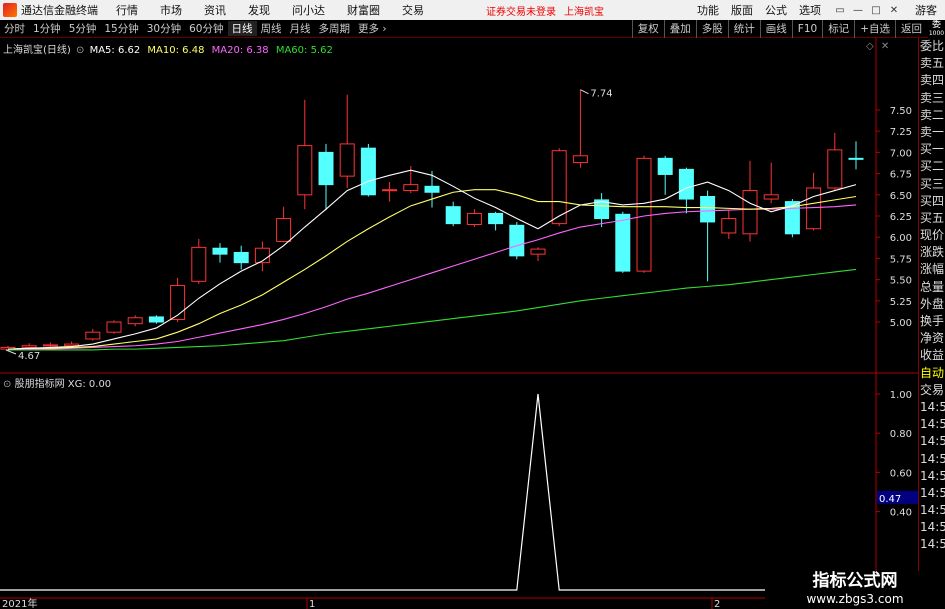 Image resolution: width=945 pixels, height=609 pixels. Describe the element at coordinates (259, 10) in the screenshot. I see `menu-discover: 发现` at that location.